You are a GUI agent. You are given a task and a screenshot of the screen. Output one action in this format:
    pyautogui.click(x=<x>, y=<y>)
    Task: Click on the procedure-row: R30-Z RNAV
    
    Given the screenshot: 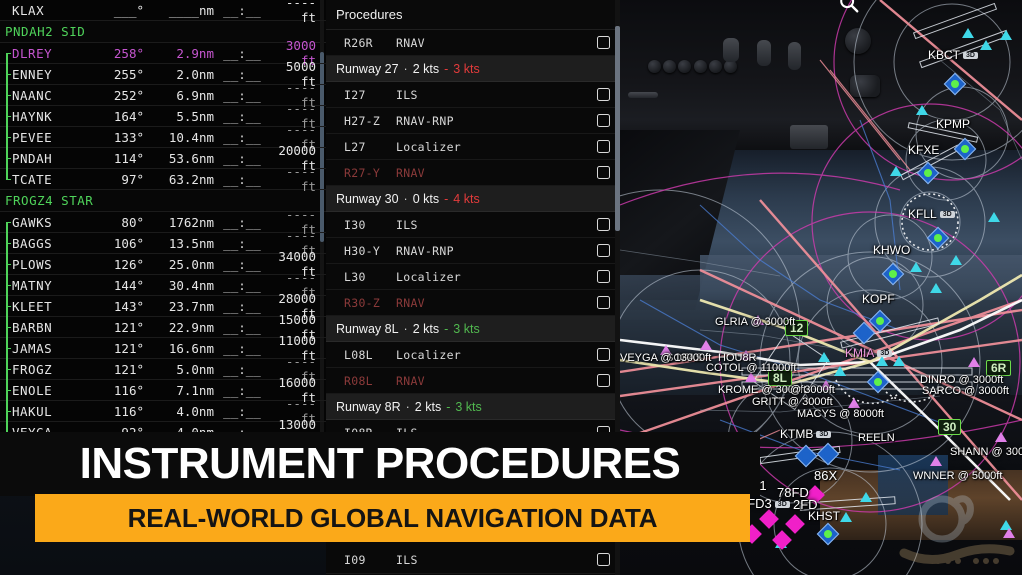 What is the action you would take?
    pyautogui.click(x=473, y=303)
    